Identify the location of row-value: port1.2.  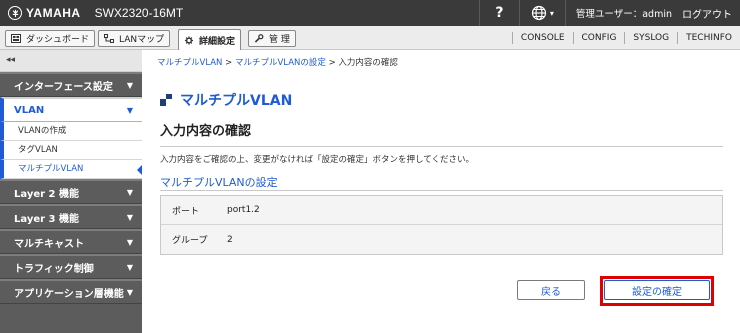
(243, 210).